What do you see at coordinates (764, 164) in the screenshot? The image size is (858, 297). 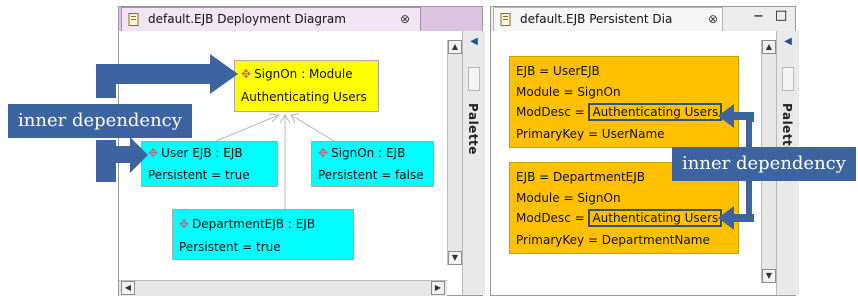 I see `inner-dependency-callout-right: inner dependency` at bounding box center [764, 164].